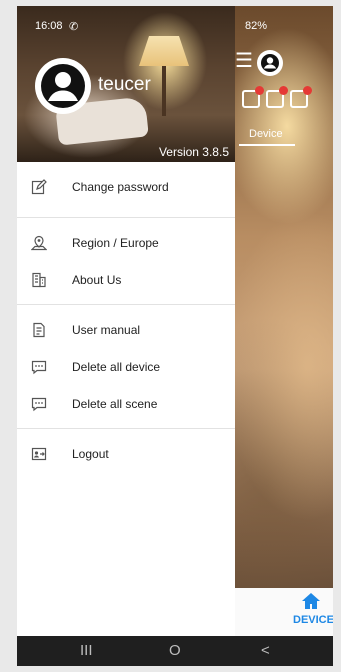 This screenshot has height=672, width=341. I want to click on lamp-device-icon, so click(253, 97).